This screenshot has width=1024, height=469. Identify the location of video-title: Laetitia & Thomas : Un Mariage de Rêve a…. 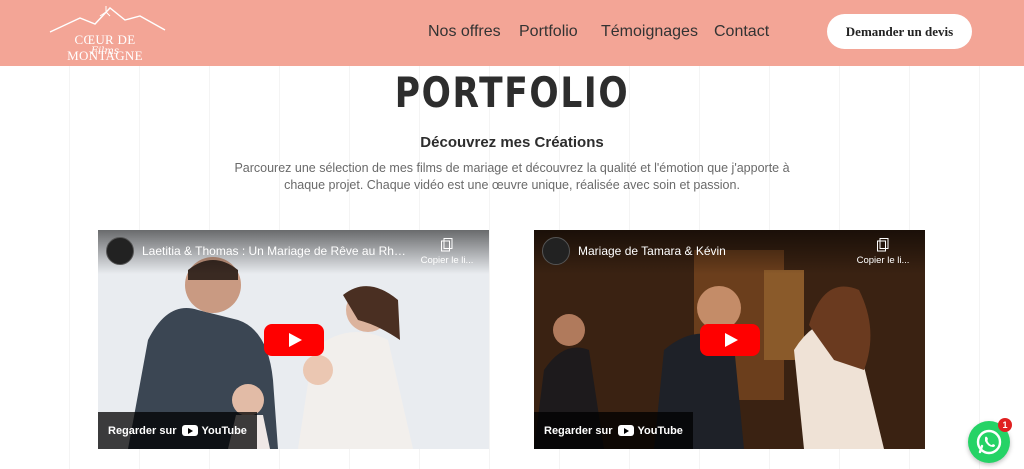
(277, 251).